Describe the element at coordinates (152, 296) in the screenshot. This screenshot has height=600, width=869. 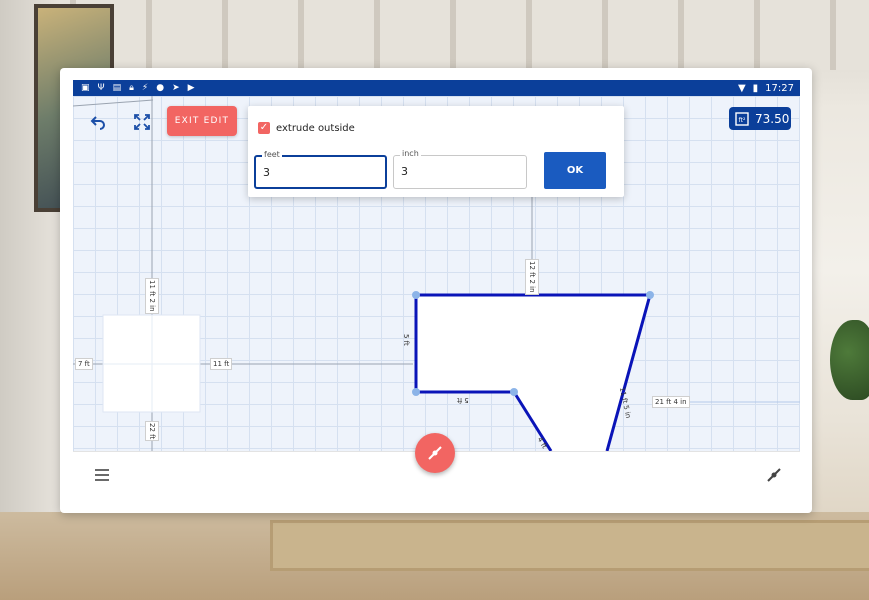
I see `measure-left-top: 11 ft 2 in` at that location.